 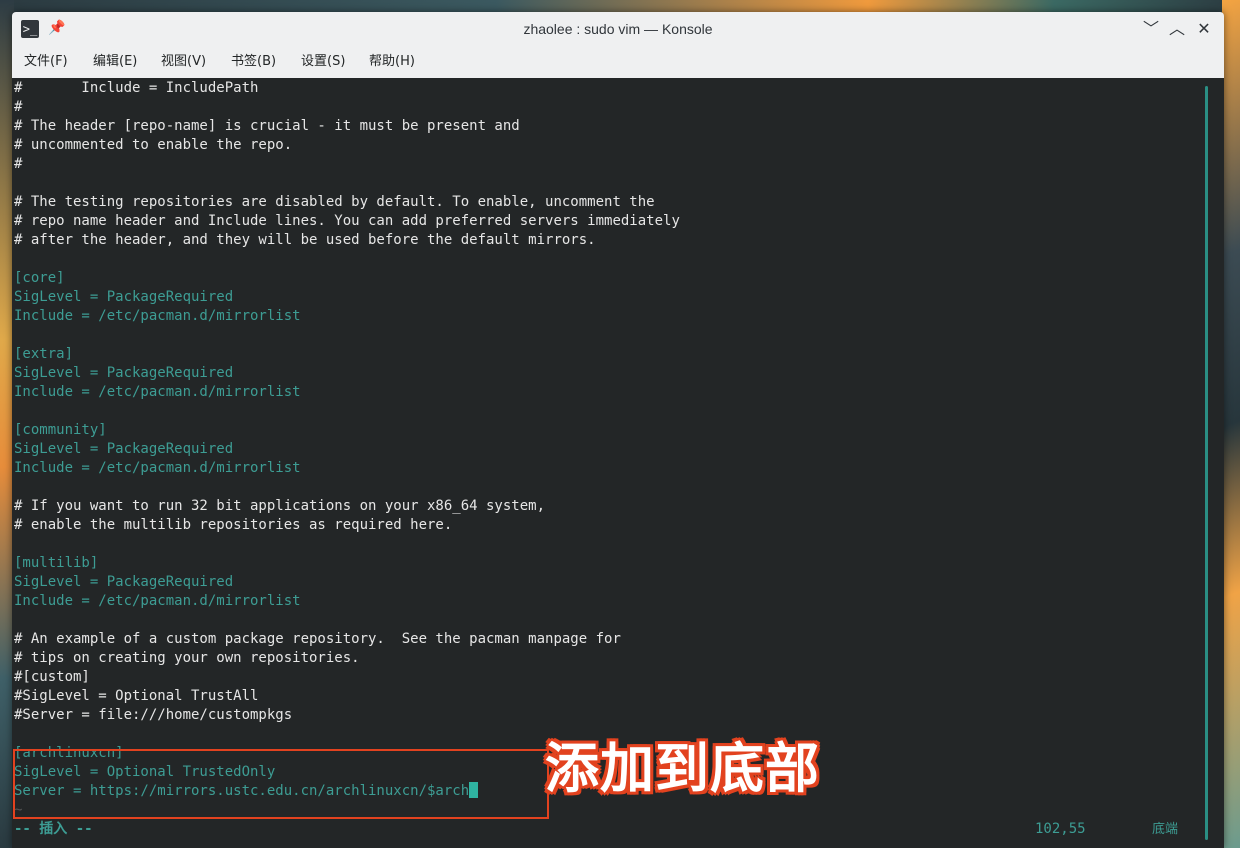 I want to click on menu-settings: 设置(S), so click(x=323, y=62).